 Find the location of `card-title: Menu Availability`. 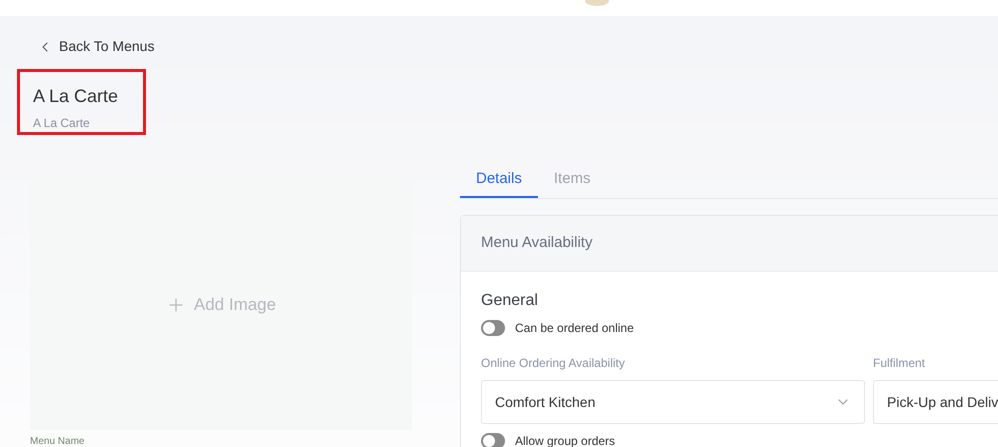

card-title: Menu Availability is located at coordinates (536, 243).